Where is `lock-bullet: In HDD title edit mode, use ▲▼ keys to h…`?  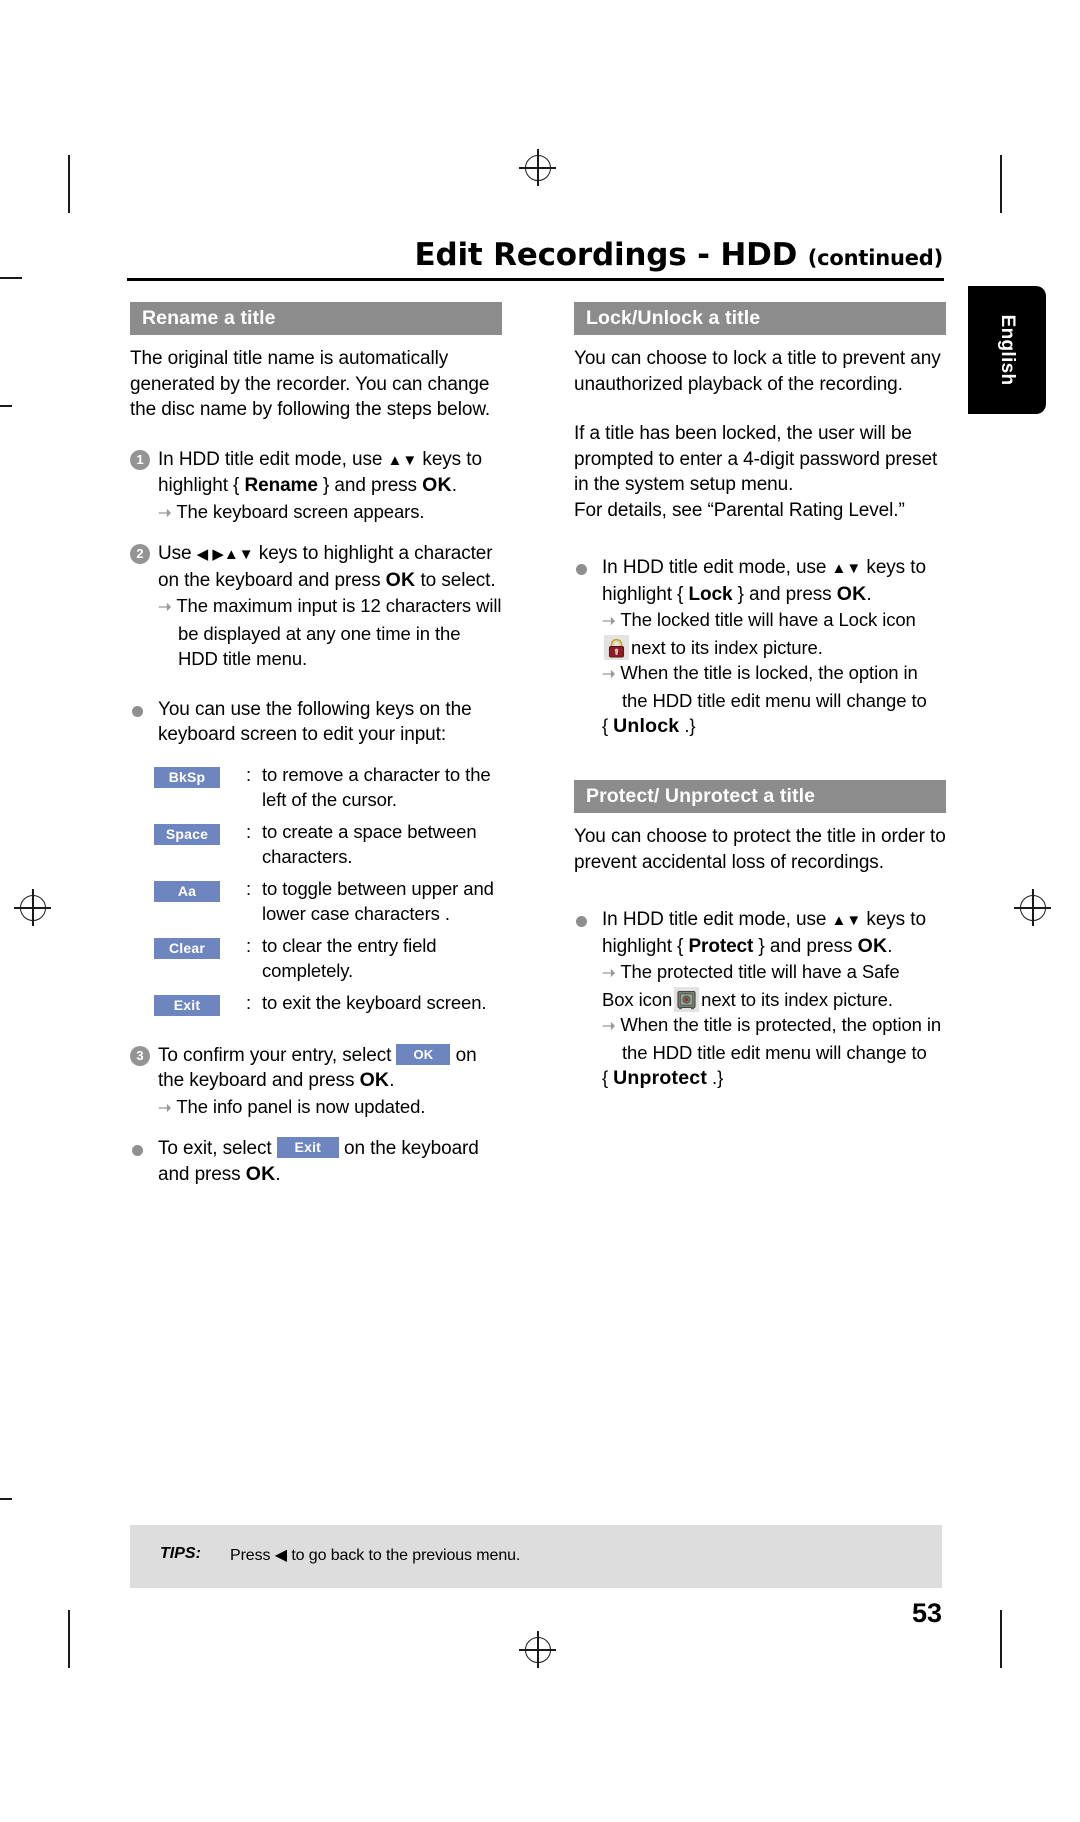 lock-bullet: In HDD title edit mode, use ▲▼ keys to h… is located at coordinates (760, 647).